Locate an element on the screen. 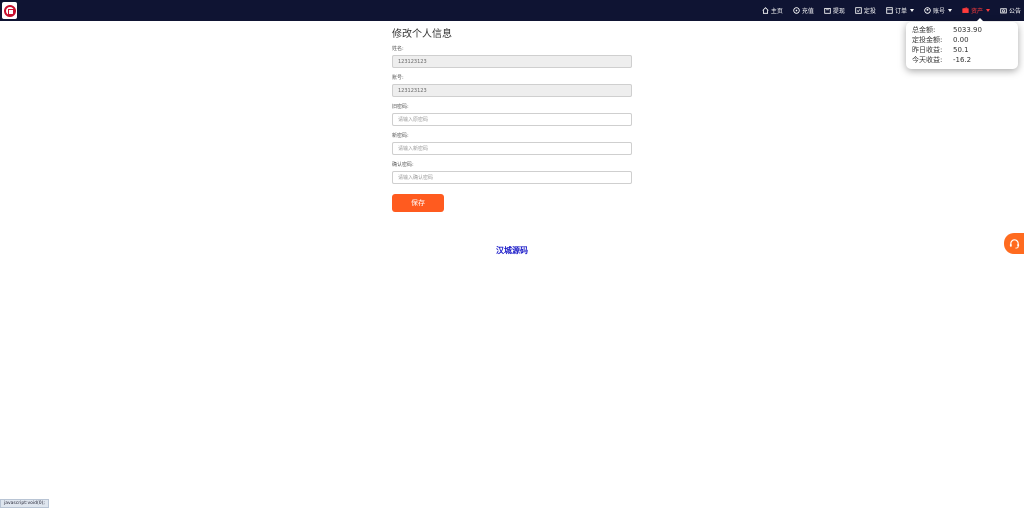 The height and width of the screenshot is (508, 1024). invest-icon is located at coordinates (858, 10).